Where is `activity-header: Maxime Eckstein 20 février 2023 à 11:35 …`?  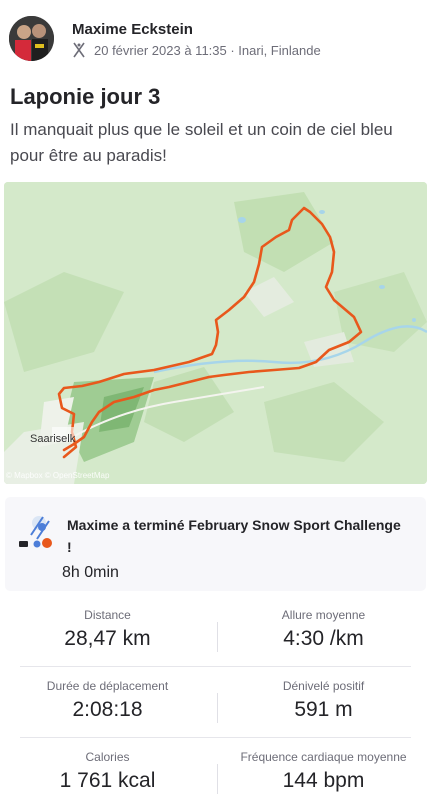
activity-header: Maxime Eckstein 20 février 2023 à 11:35 … is located at coordinates (215, 39).